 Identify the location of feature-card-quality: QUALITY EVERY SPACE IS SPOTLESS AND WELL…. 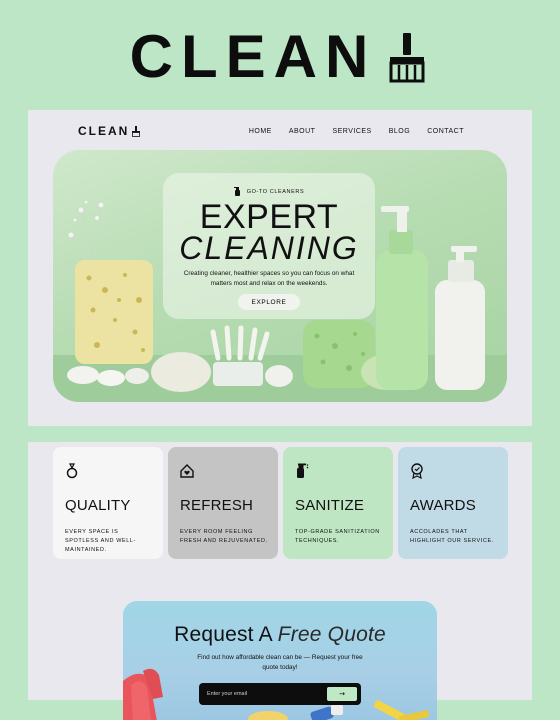
(108, 503).